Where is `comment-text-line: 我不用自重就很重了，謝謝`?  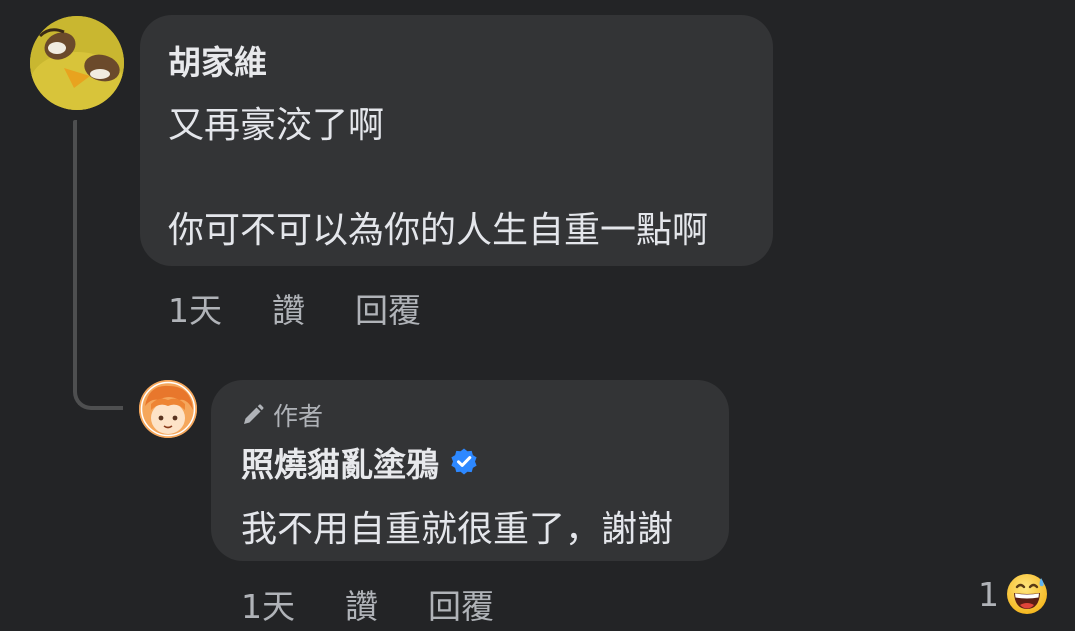 comment-text-line: 我不用自重就很重了，謝謝 is located at coordinates (457, 529).